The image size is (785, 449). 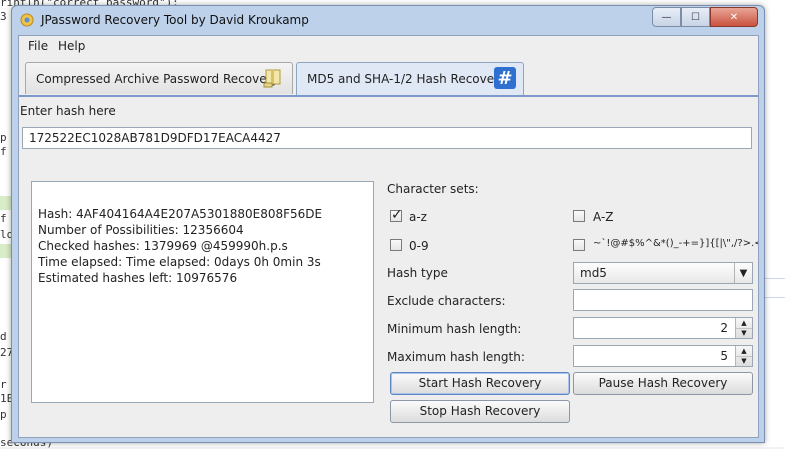 What do you see at coordinates (3, 16) in the screenshot?
I see `background-code-line: 3` at bounding box center [3, 16].